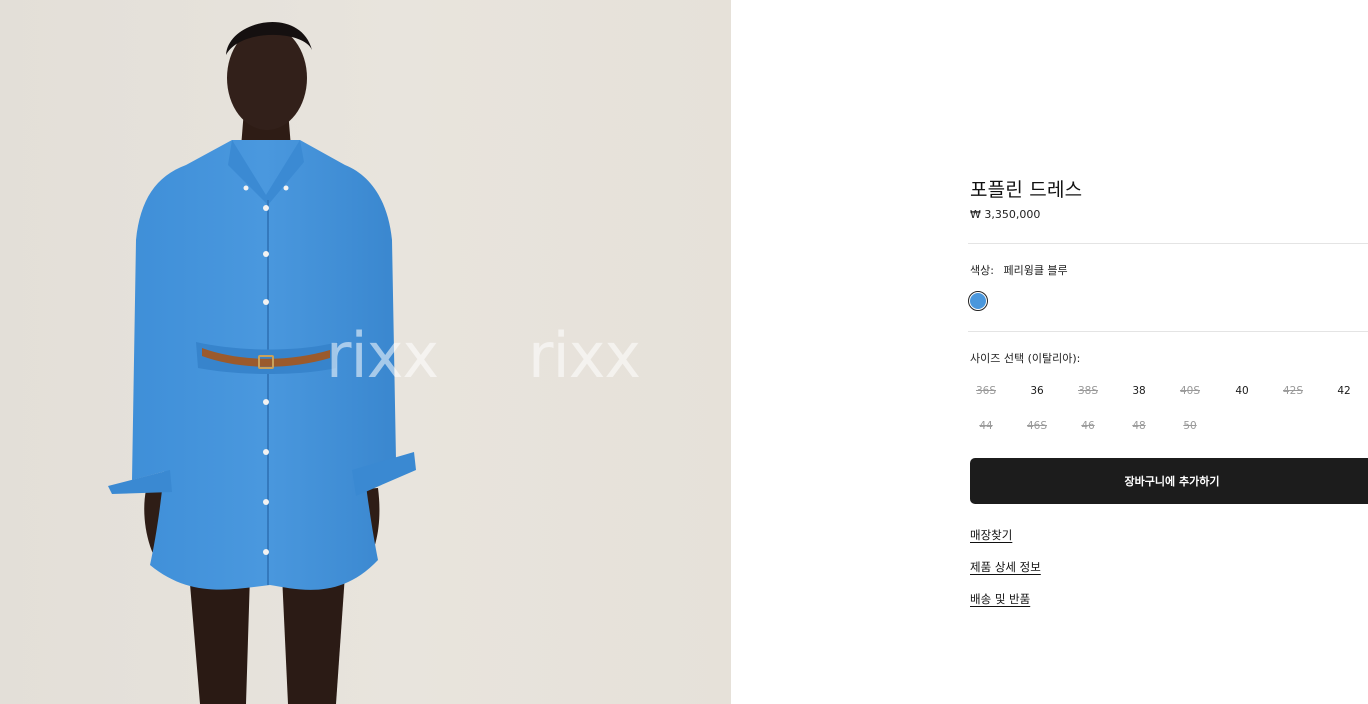 This screenshot has height=704, width=1368. I want to click on size-option: 36, so click(1037, 391).